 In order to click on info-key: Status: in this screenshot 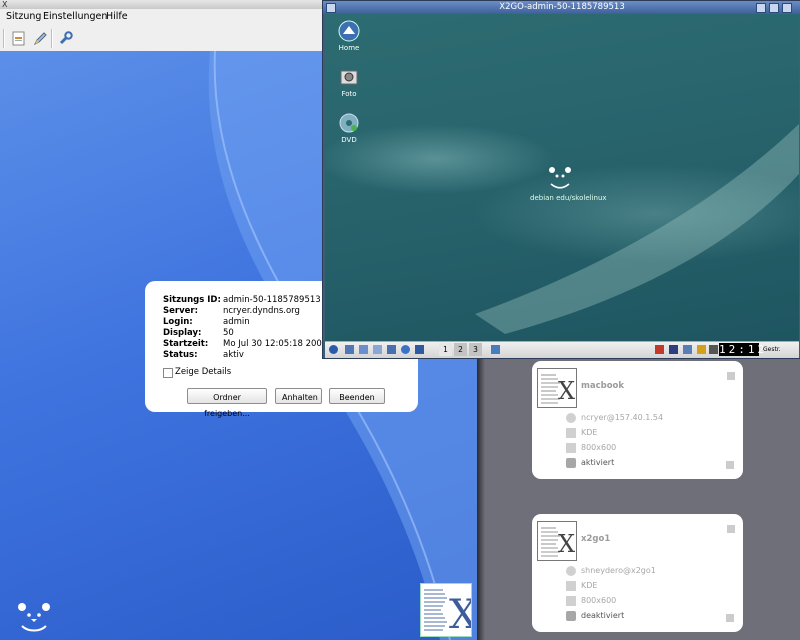, I will do `click(180, 355)`.